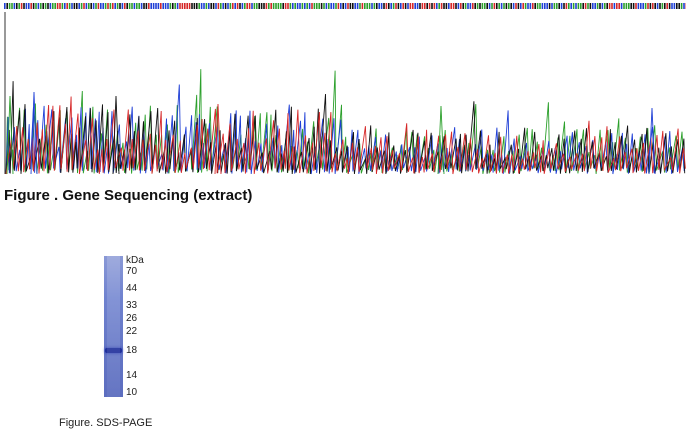 The height and width of the screenshot is (433, 691). I want to click on sequencing-caption: Figure . Gene Sequencing (extract), so click(128, 195).